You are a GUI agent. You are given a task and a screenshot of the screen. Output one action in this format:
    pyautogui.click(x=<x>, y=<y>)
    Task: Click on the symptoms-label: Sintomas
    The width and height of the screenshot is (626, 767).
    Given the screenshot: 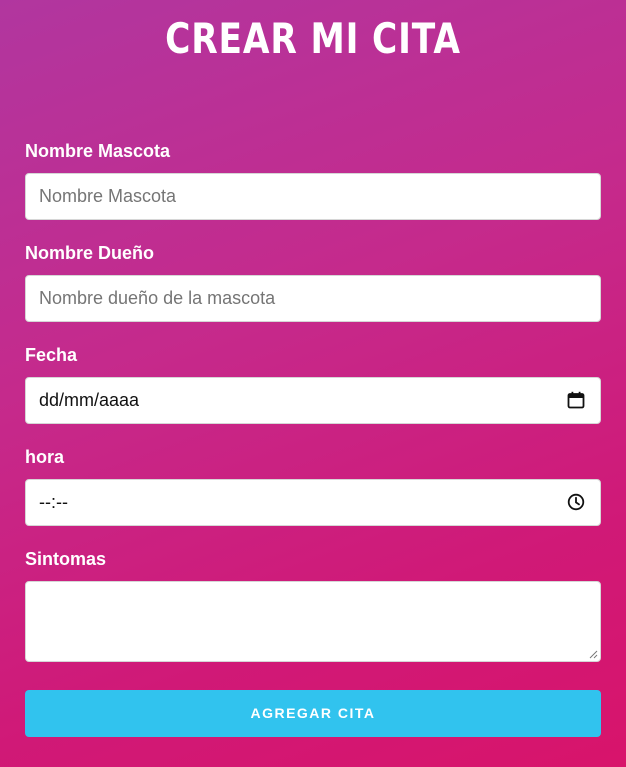 What is the action you would take?
    pyautogui.click(x=66, y=559)
    